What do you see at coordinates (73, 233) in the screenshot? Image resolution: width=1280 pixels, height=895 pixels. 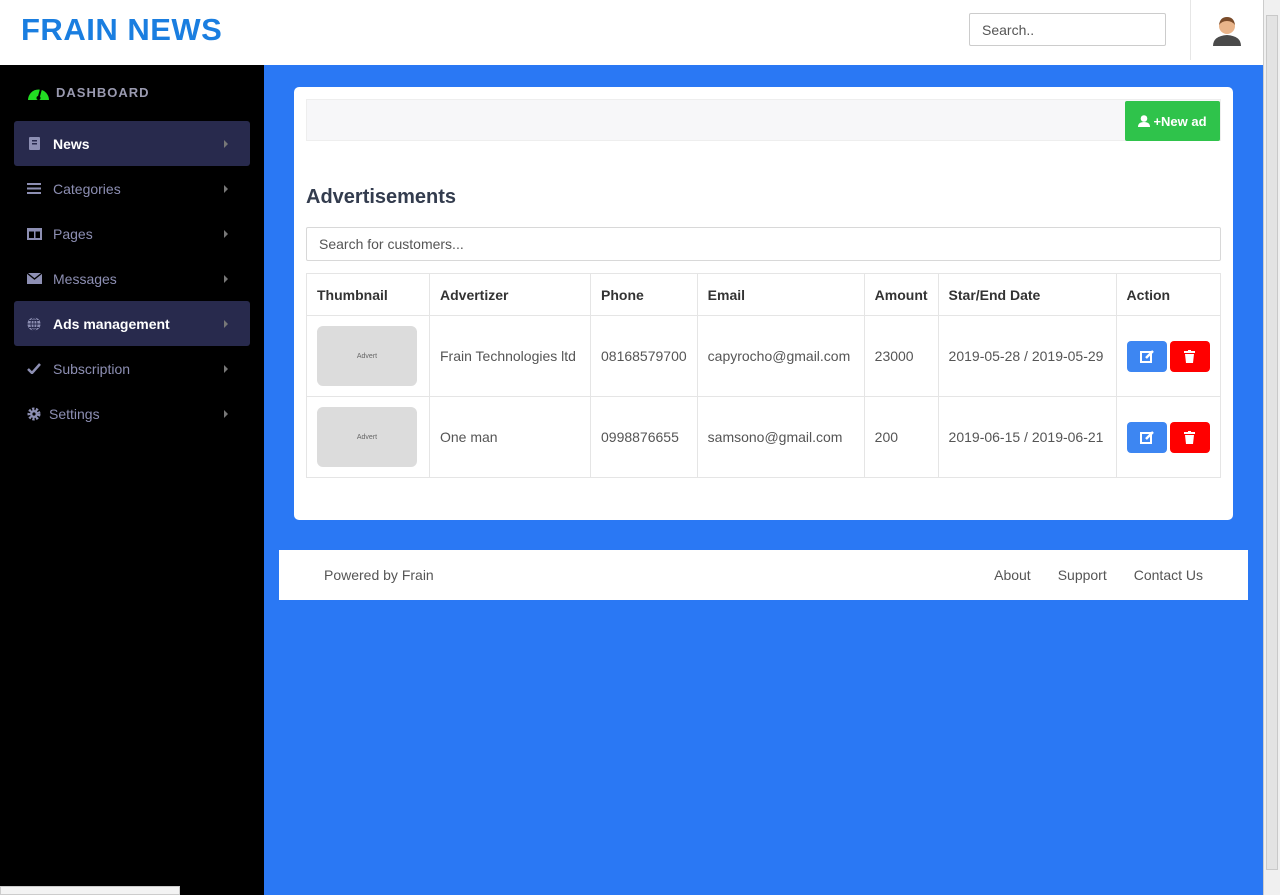 I see `sidebar-item-label: Pages` at bounding box center [73, 233].